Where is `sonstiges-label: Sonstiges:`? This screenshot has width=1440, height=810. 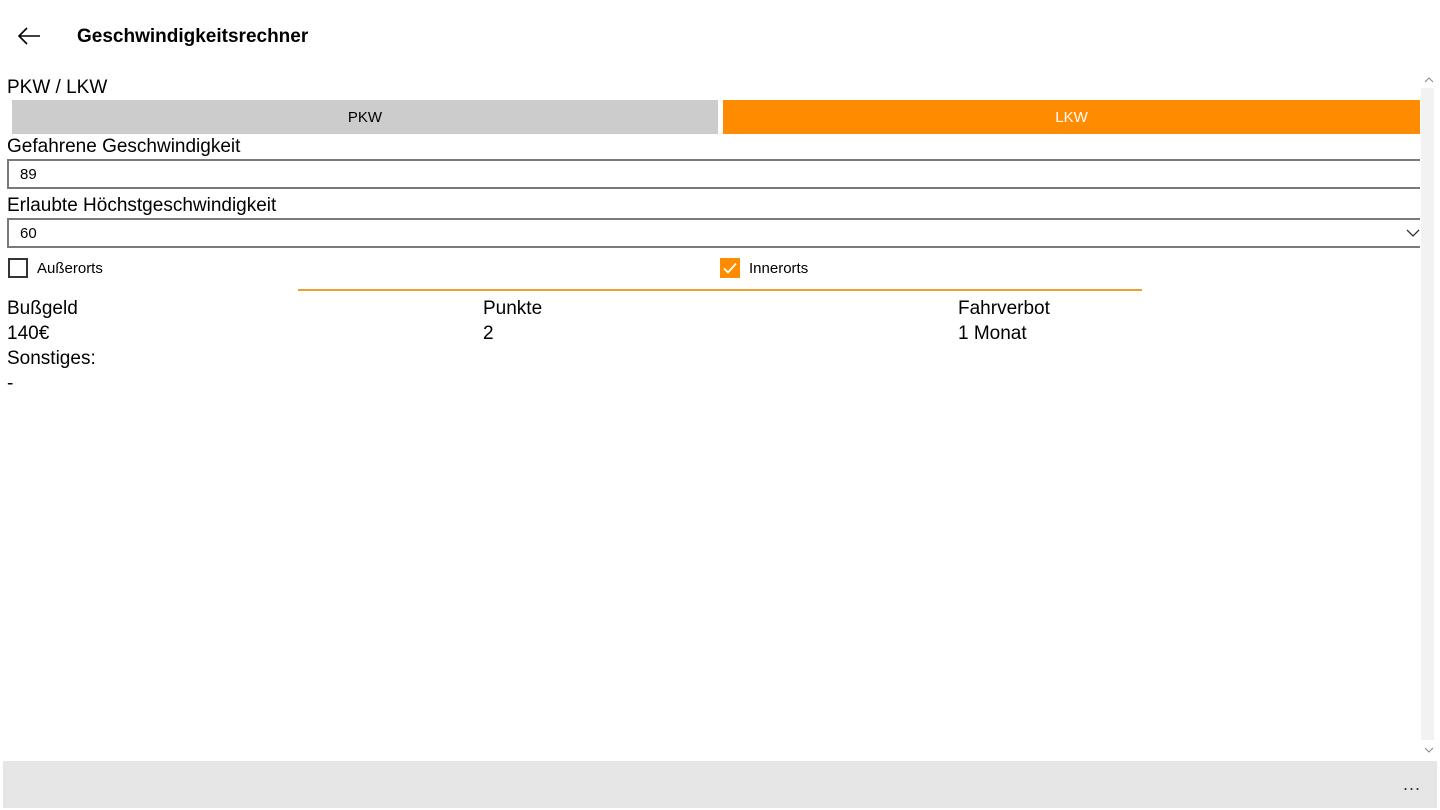 sonstiges-label: Sonstiges: is located at coordinates (51, 358).